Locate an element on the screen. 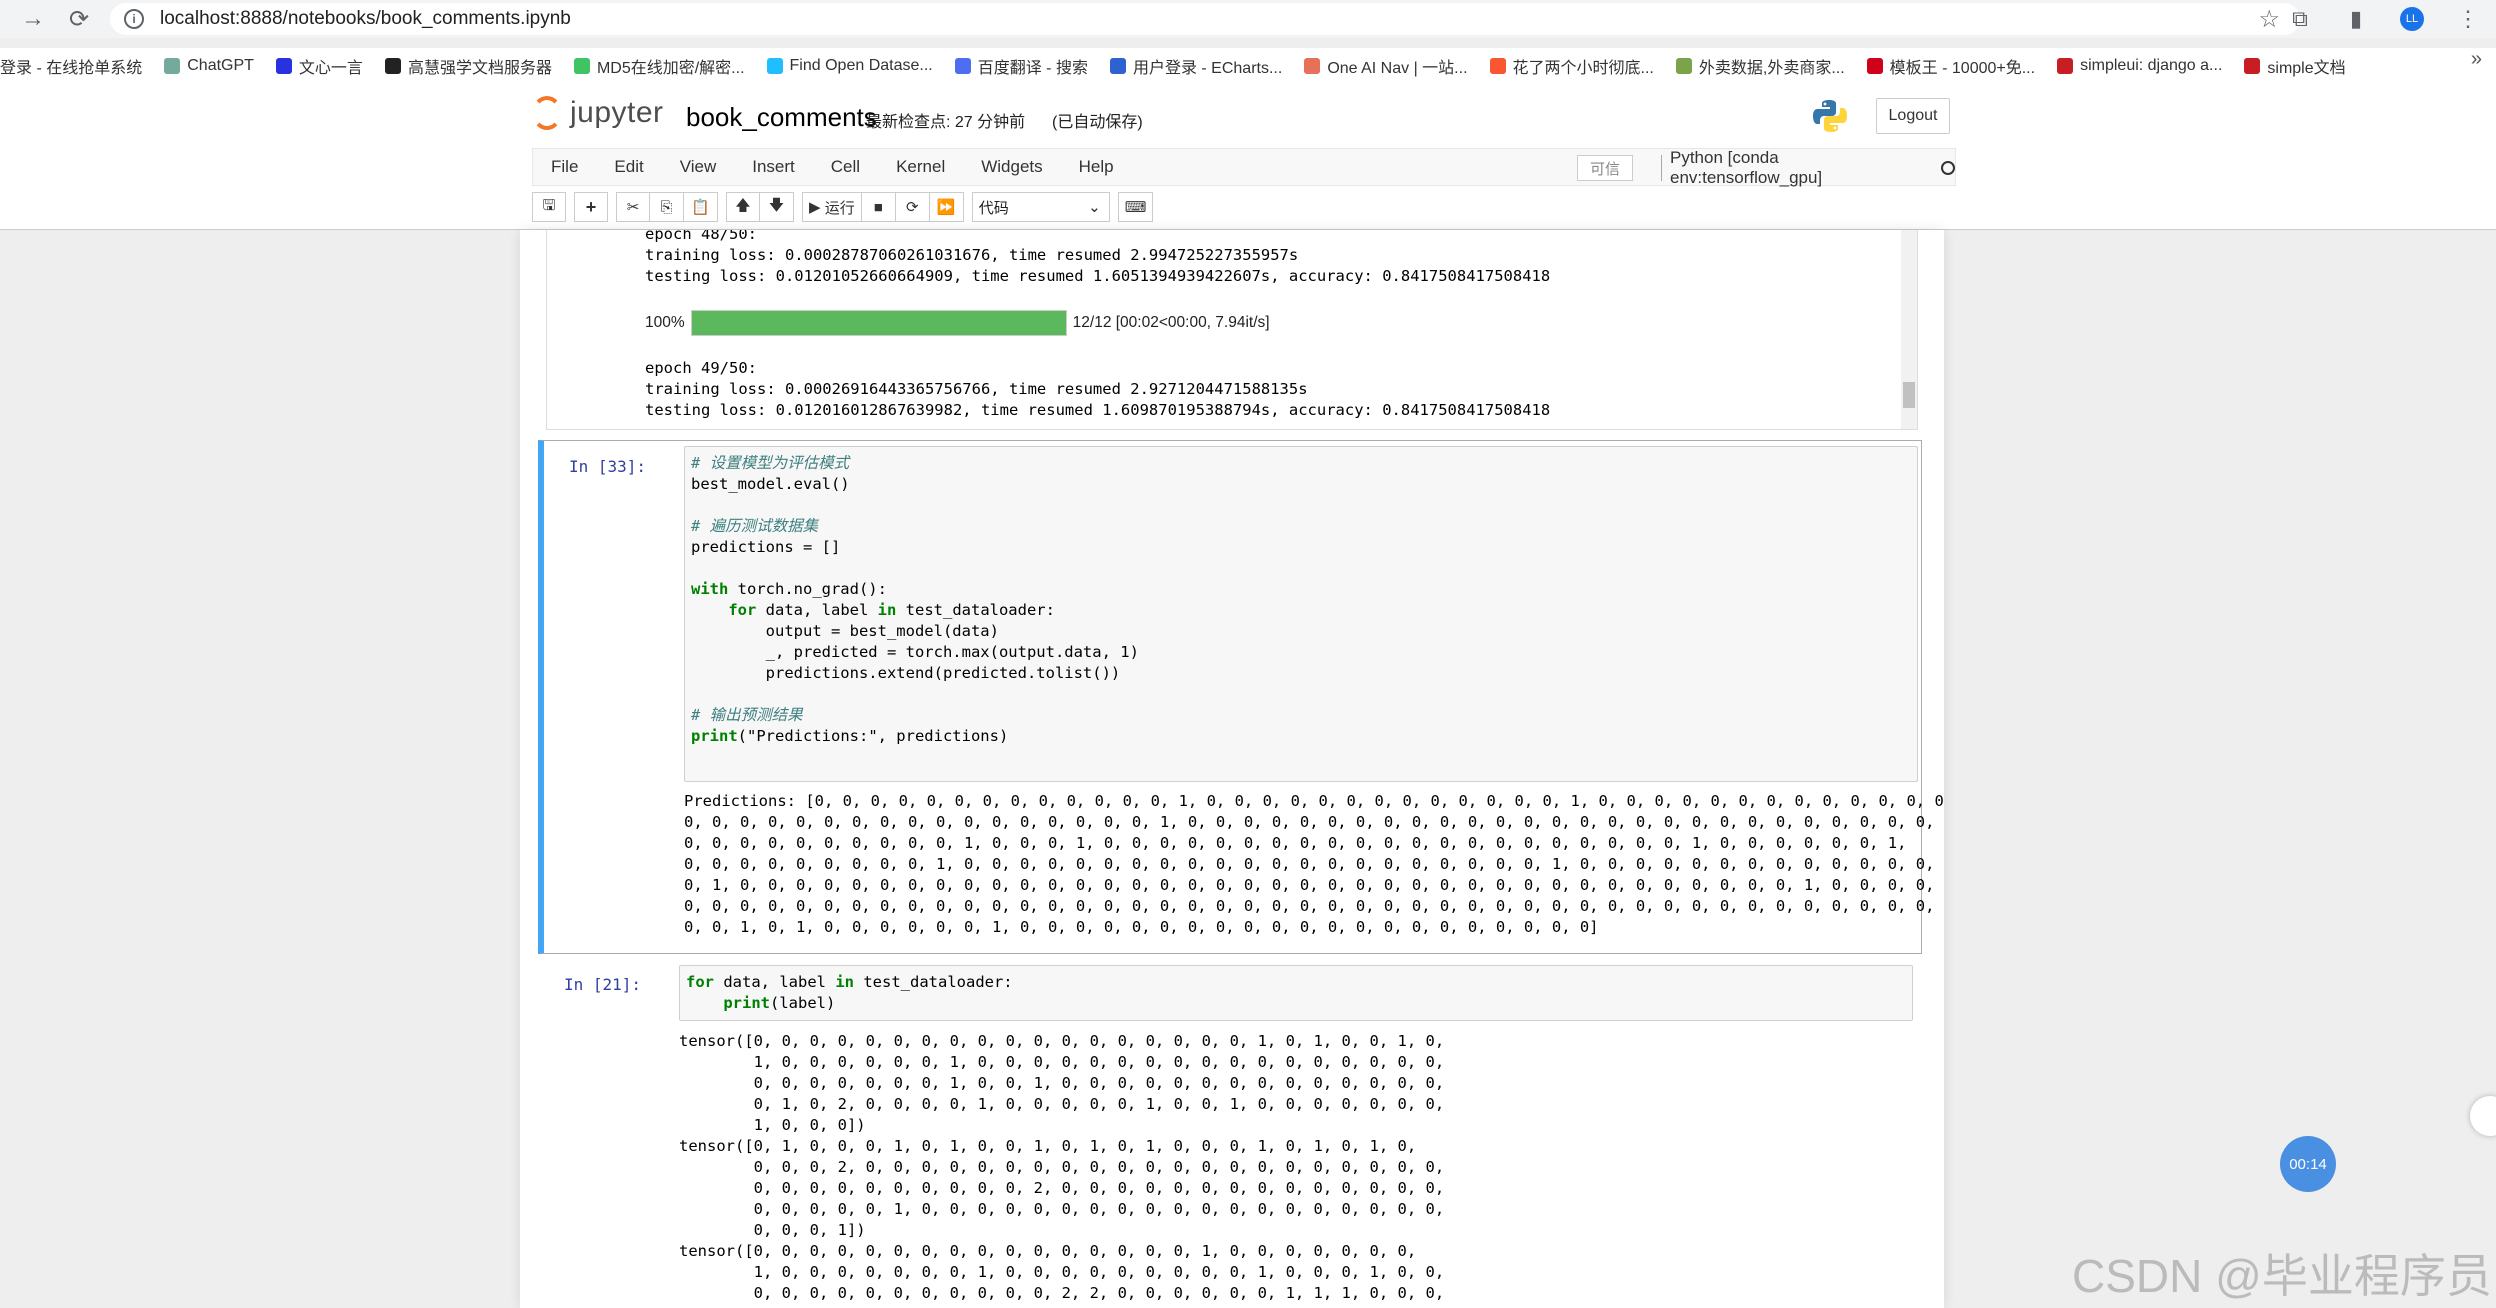 The height and width of the screenshot is (1308, 2496). menu-kernel: Kernel is located at coordinates (920, 167).